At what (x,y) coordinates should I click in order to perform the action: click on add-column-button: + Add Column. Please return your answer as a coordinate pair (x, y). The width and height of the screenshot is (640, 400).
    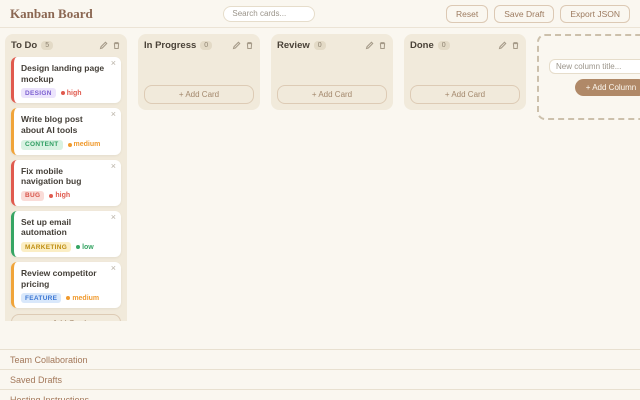
    Looking at the image, I should click on (607, 87).